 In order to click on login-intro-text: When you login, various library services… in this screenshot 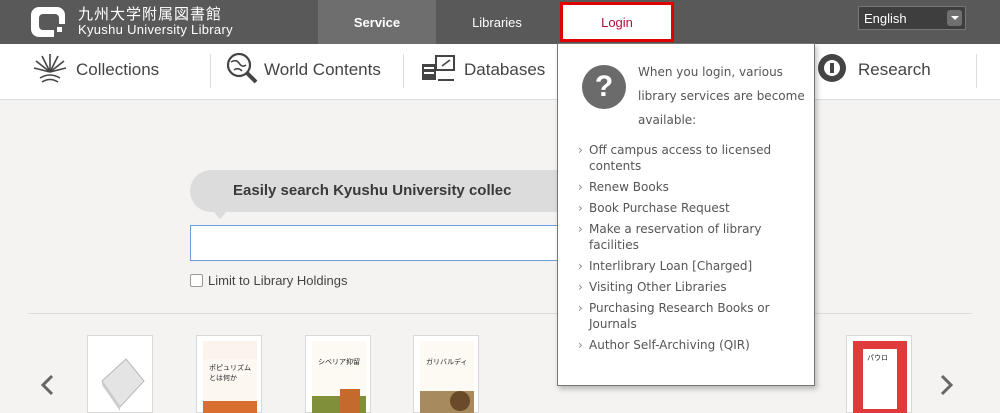, I will do `click(721, 96)`.